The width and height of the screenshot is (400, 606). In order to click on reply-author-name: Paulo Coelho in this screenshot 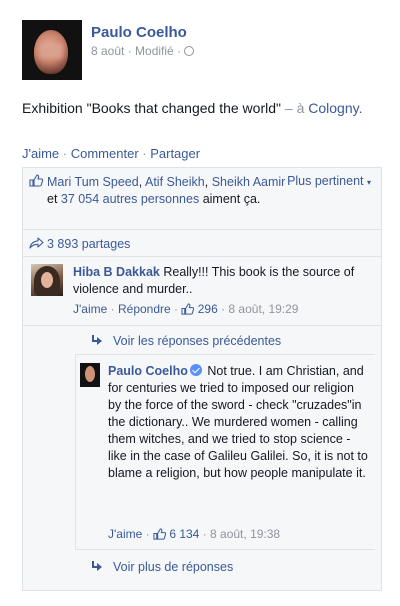, I will do `click(148, 371)`.